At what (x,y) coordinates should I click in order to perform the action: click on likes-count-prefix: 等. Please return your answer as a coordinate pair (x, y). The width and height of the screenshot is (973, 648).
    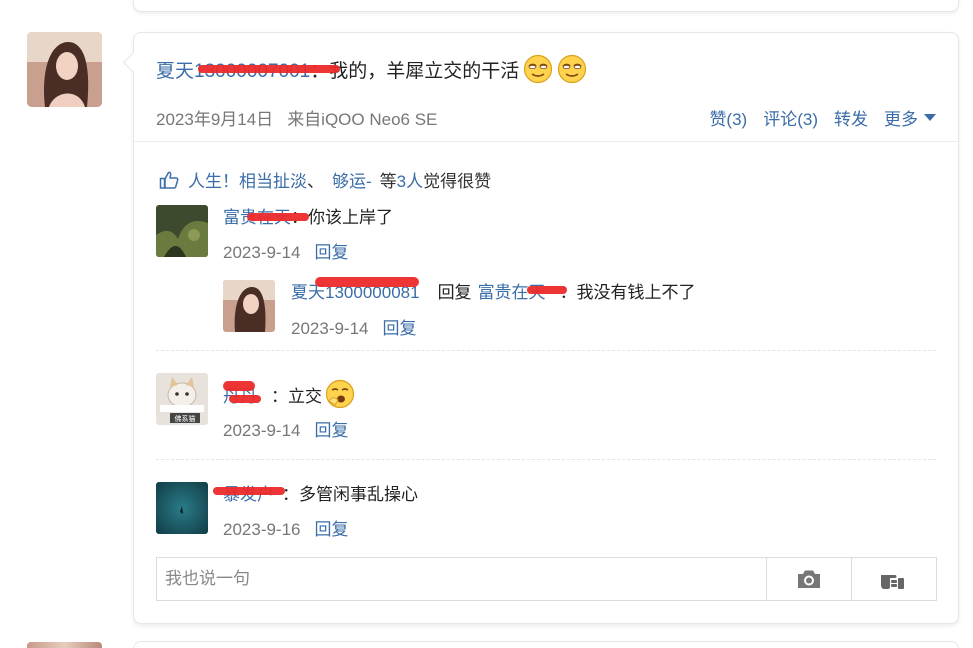
    Looking at the image, I should click on (388, 181).